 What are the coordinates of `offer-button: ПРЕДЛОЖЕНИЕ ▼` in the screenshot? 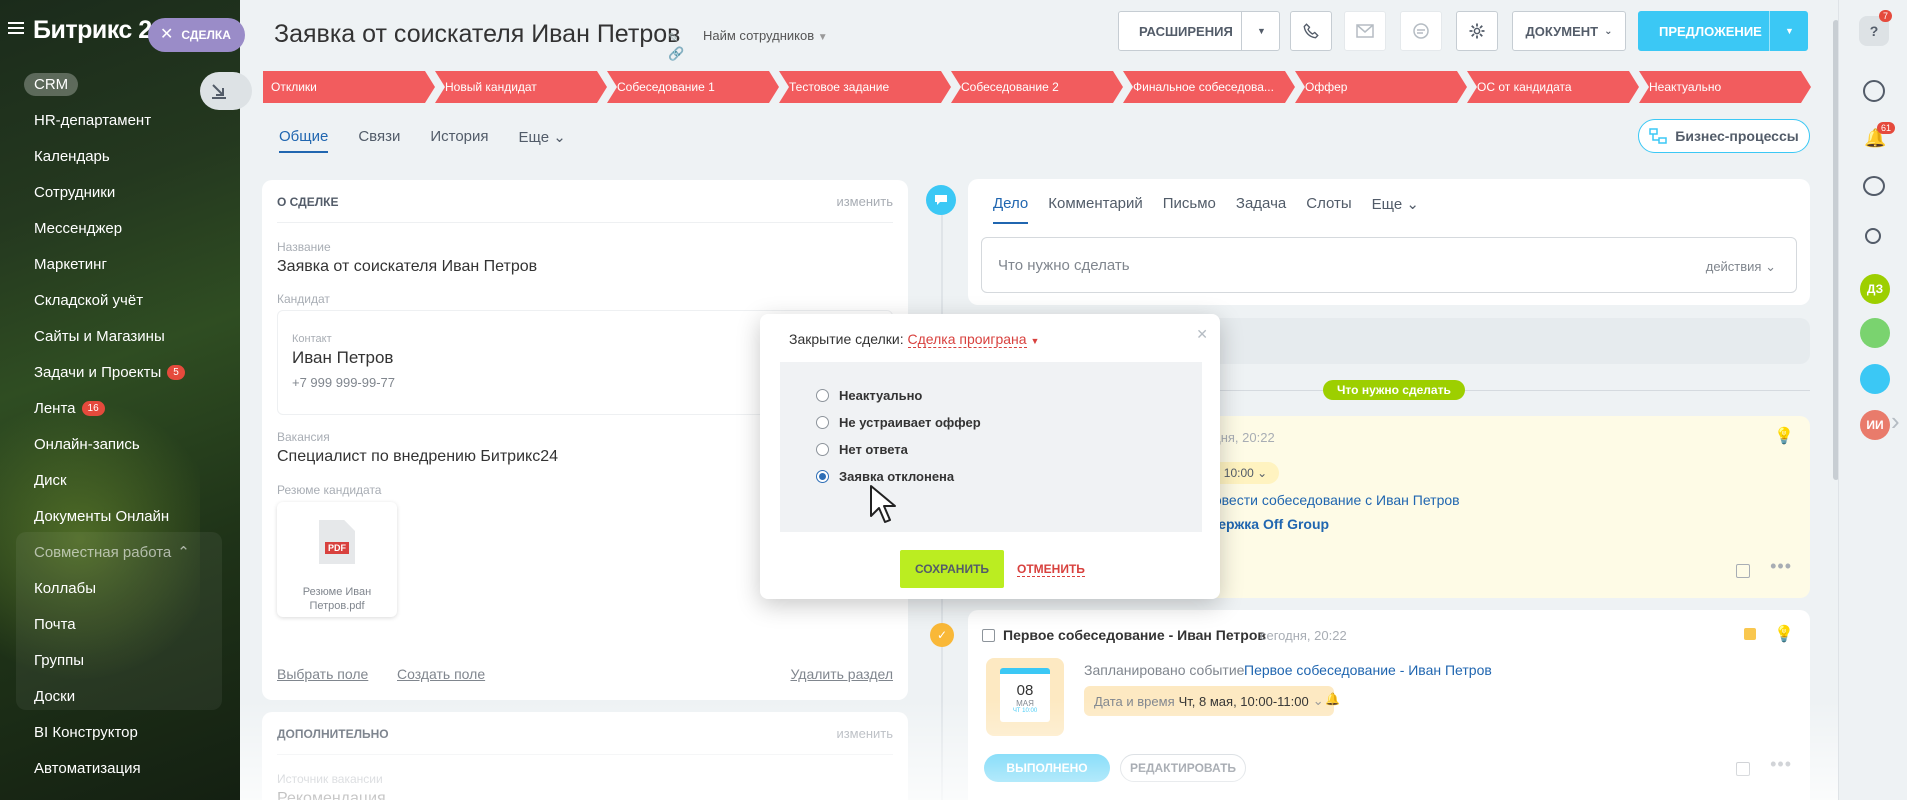 It's located at (1723, 31).